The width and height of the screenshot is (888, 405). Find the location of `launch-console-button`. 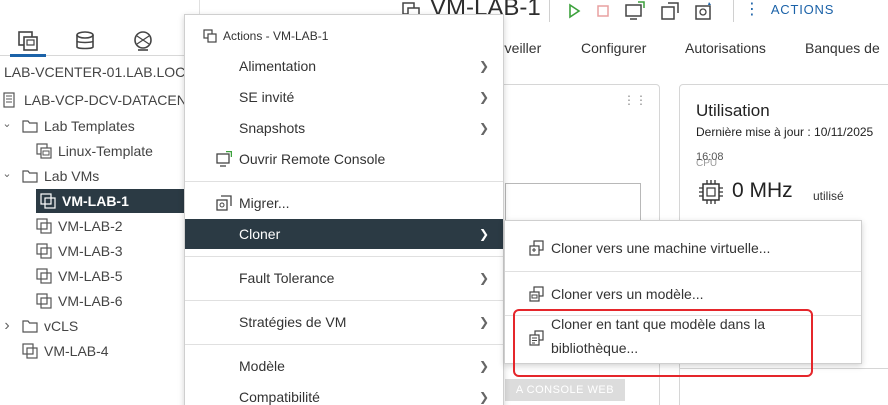

launch-console-button is located at coordinates (635, 11).